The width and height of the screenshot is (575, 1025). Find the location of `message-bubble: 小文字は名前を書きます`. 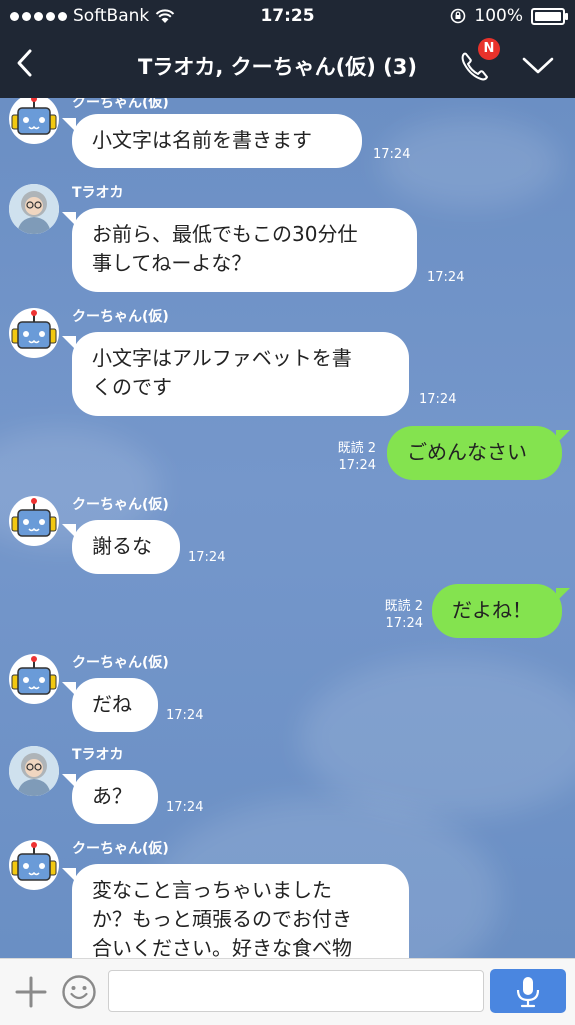

message-bubble: 小文字は名前を書きます is located at coordinates (217, 141).